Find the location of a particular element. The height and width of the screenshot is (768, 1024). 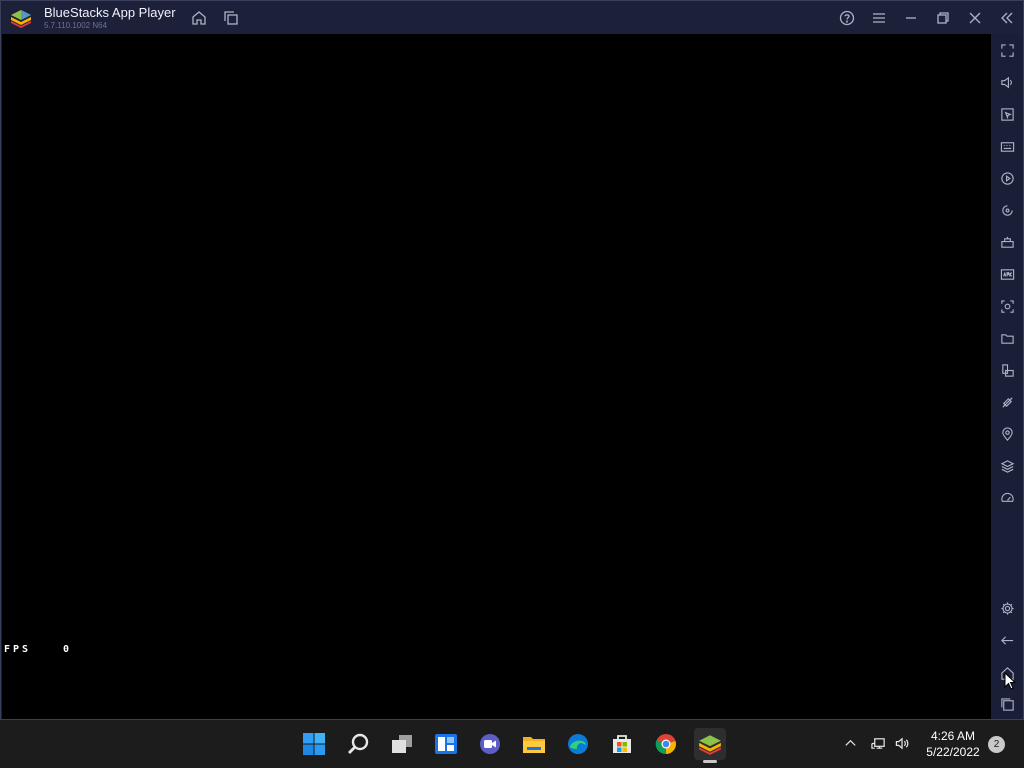

menu-icon is located at coordinates (879, 18).